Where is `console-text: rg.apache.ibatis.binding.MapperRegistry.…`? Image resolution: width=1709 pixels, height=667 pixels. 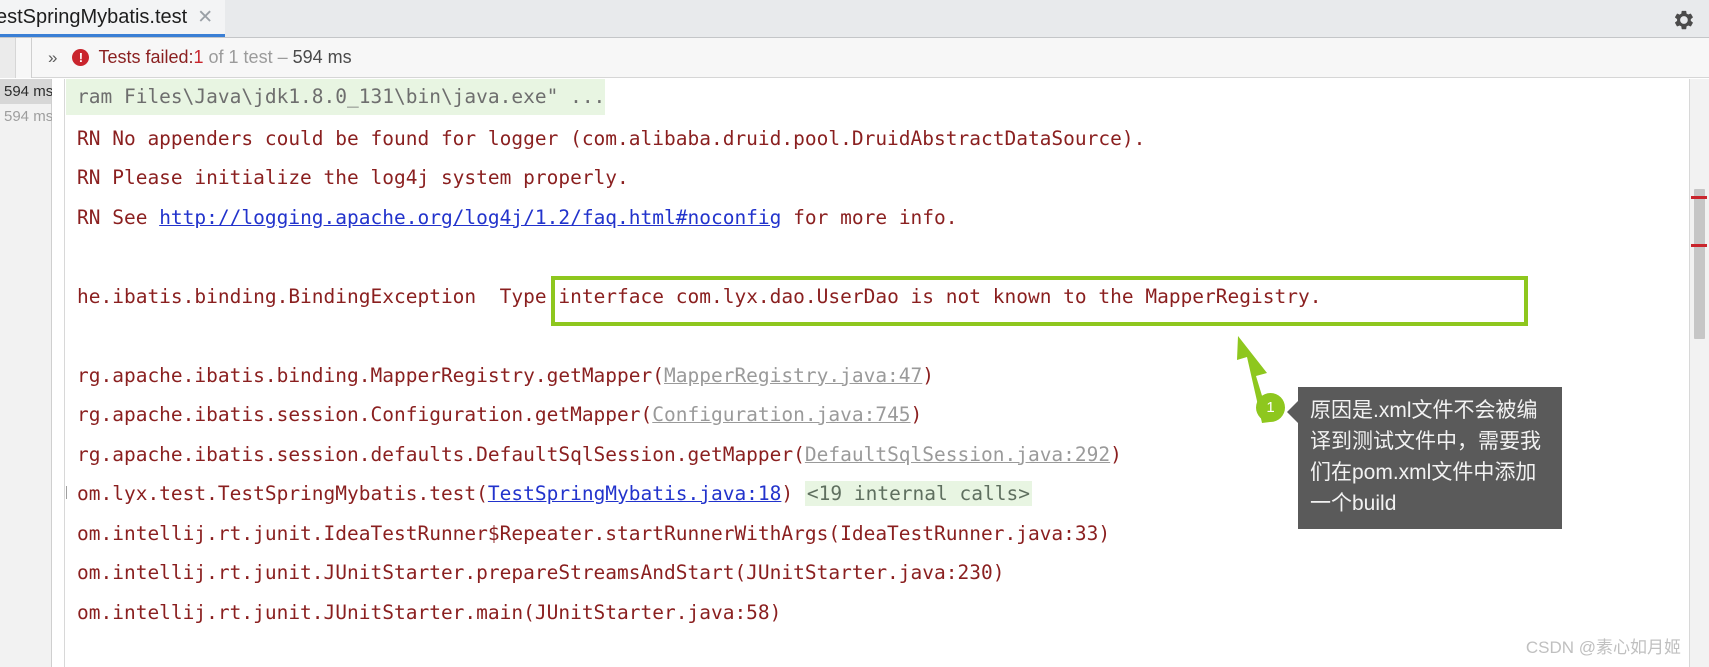 console-text: rg.apache.ibatis.binding.MapperRegistry.… is located at coordinates (370, 375).